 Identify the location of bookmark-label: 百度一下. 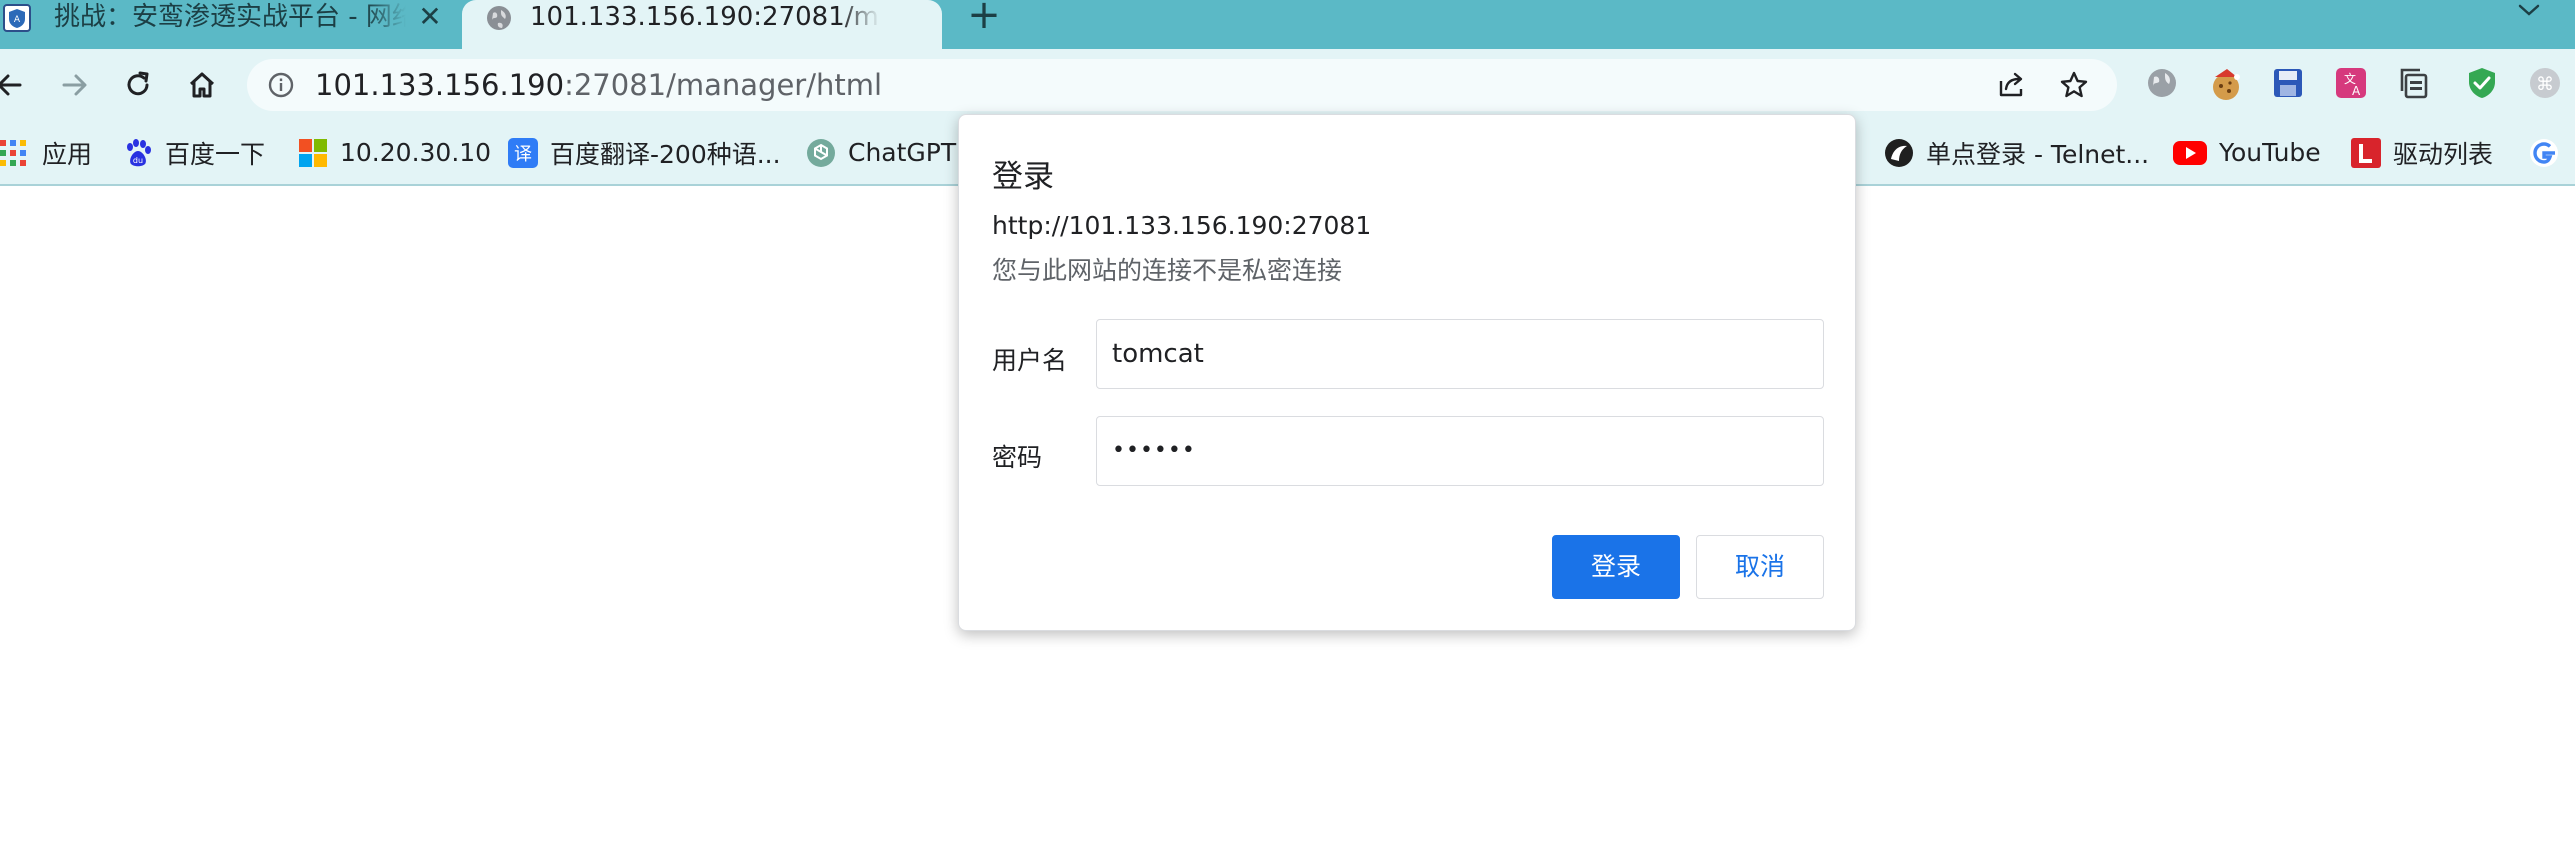
(215, 154).